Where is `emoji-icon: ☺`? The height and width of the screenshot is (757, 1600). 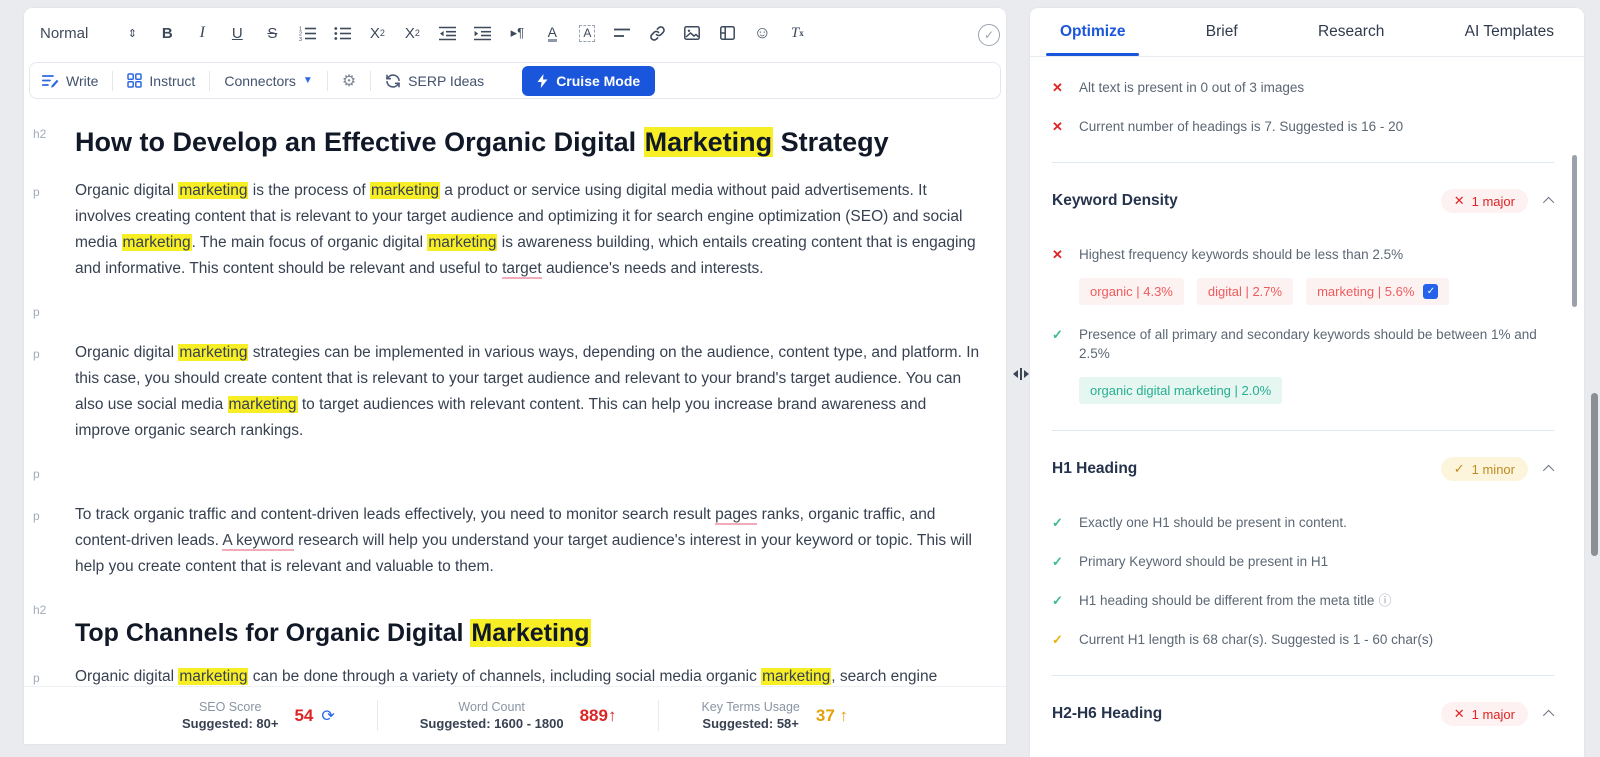 emoji-icon: ☺ is located at coordinates (762, 33).